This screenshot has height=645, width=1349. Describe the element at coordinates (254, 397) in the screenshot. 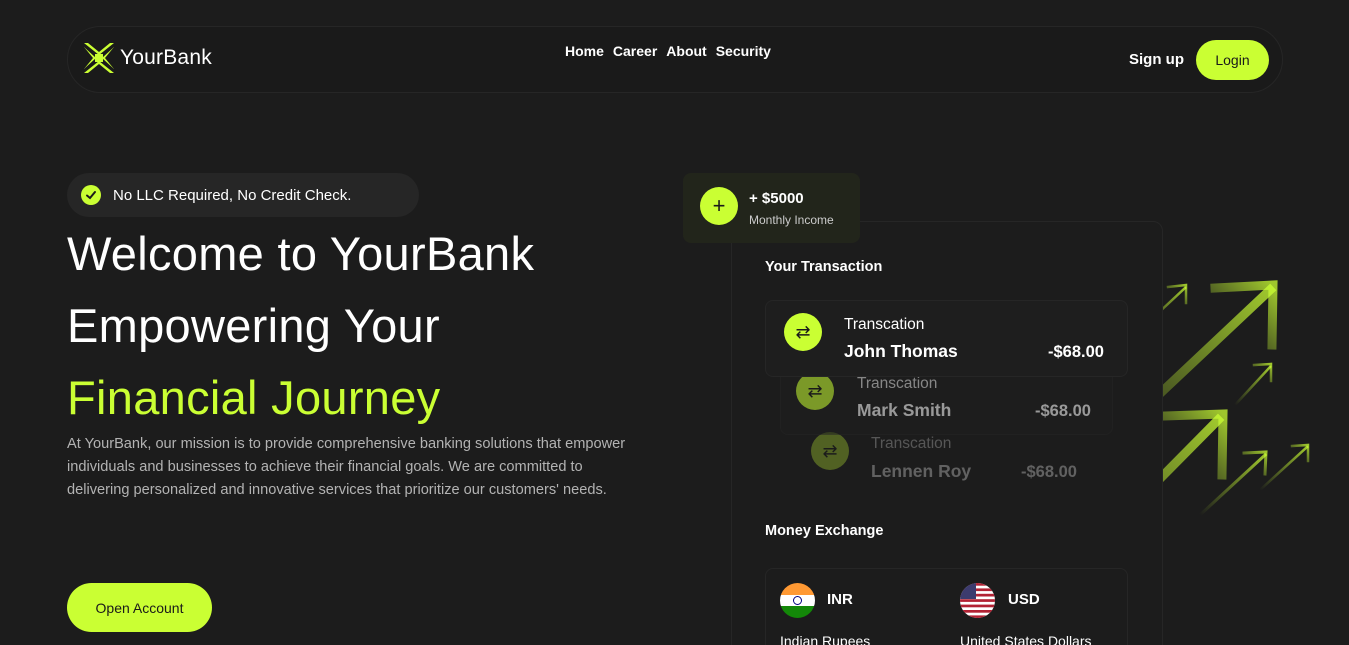

I see `hero-title-line3: Financial Journey` at that location.